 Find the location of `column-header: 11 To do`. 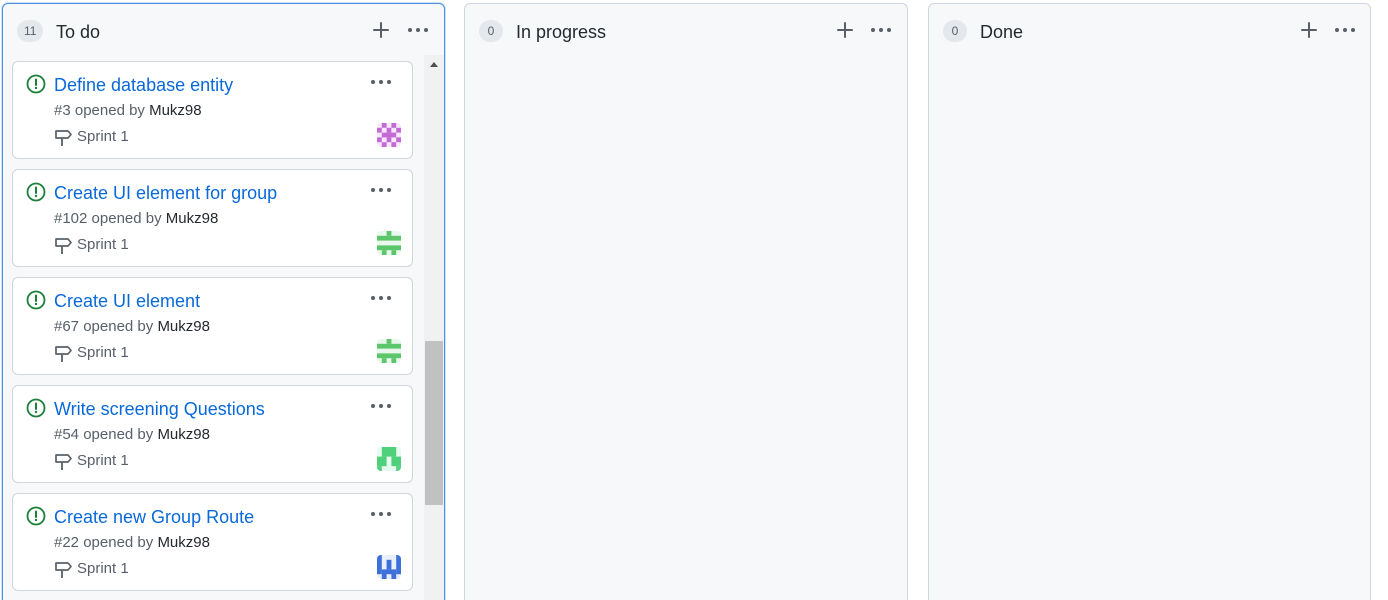

column-header: 11 To do is located at coordinates (223, 30).